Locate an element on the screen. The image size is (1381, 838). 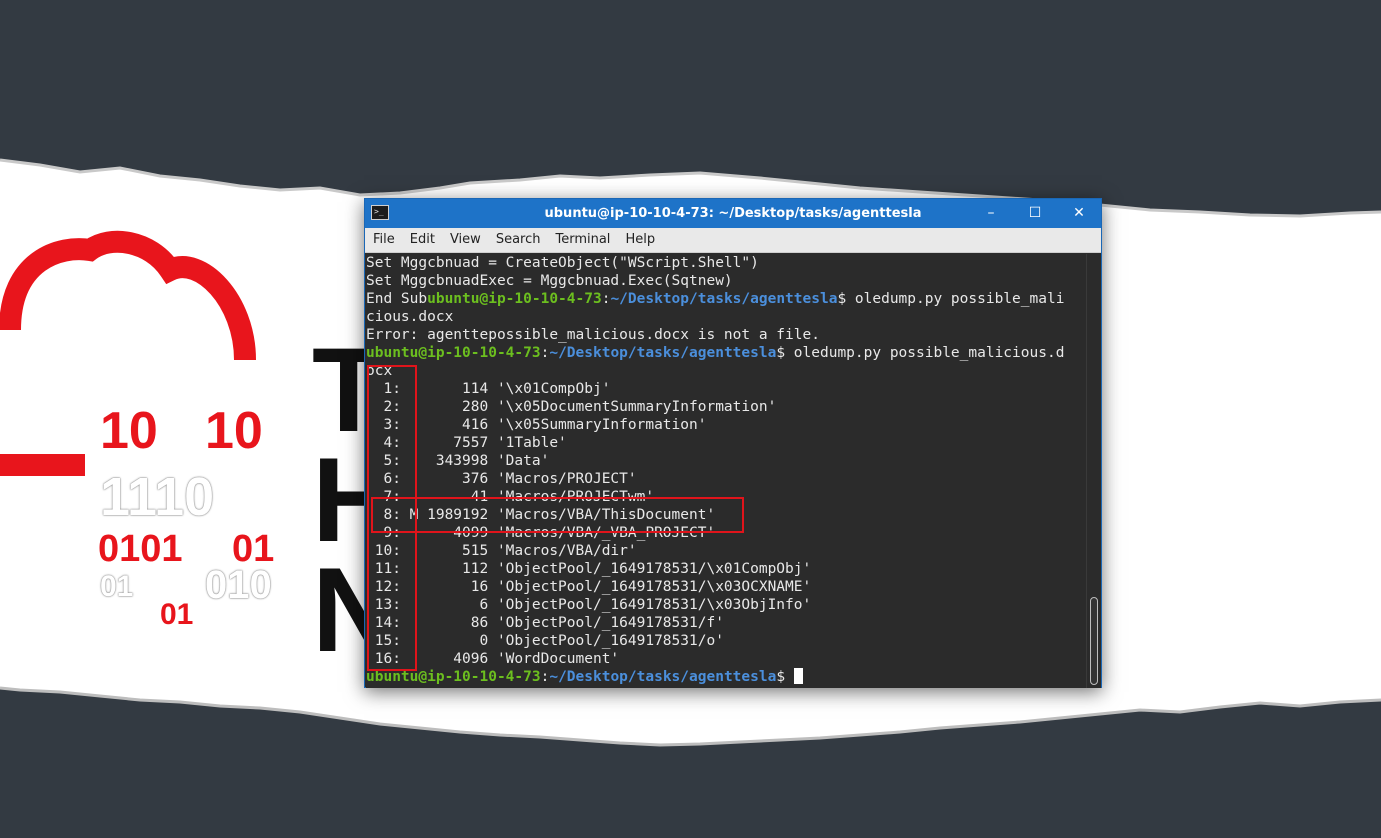
logo-binary-2: 10 is located at coordinates (234, 431).